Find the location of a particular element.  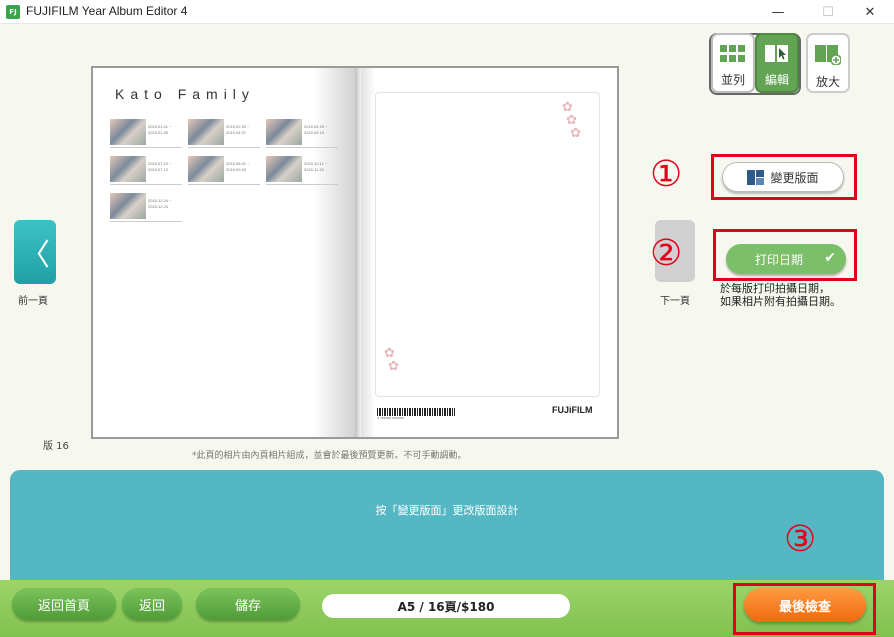

change-layout-label: 變更版面 is located at coordinates (794, 177).